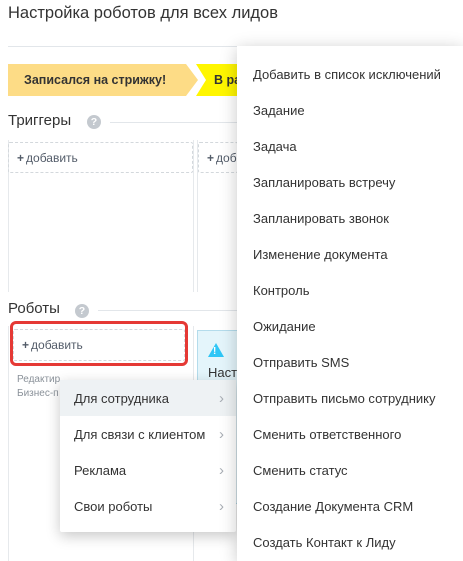 The height and width of the screenshot is (561, 463). Describe the element at coordinates (350, 506) in the screenshot. I see `menu-item: Создание Документа CRM` at that location.